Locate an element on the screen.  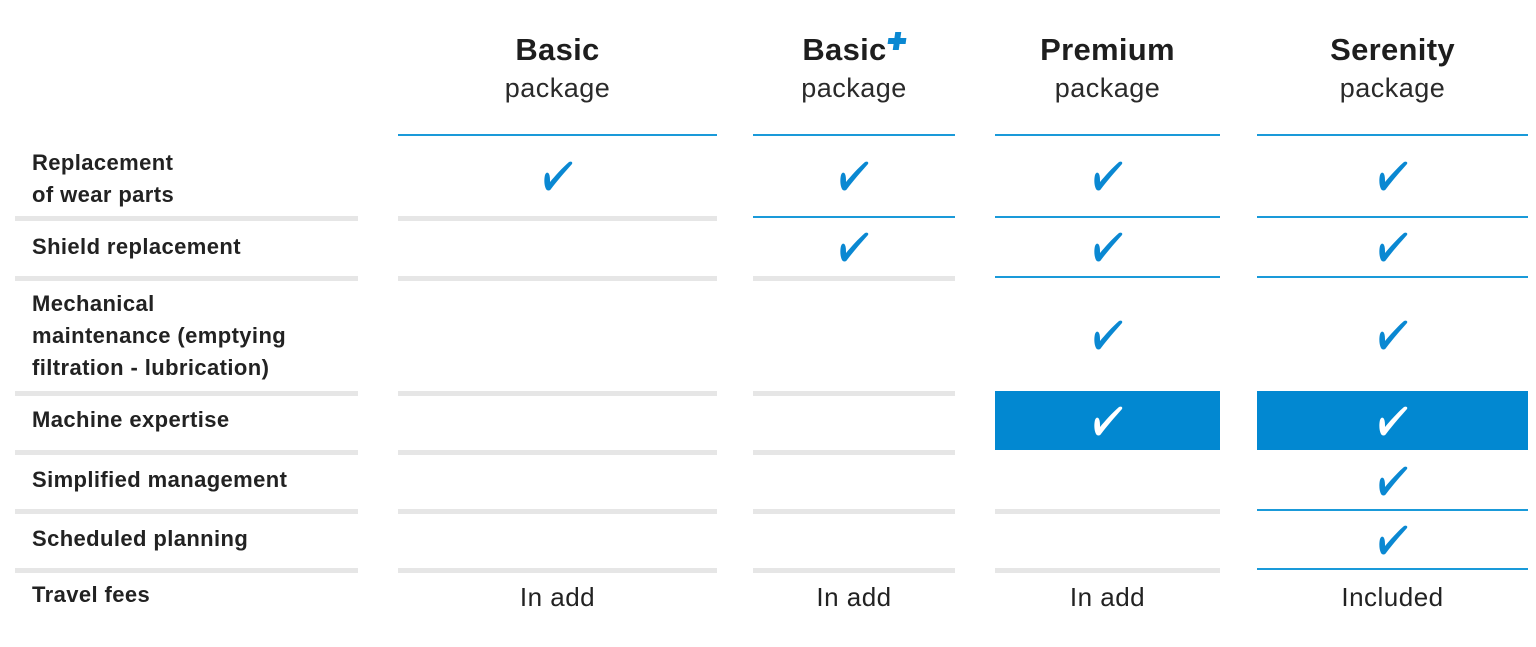
cell-premium: In add is located at coordinates (1107, 597).